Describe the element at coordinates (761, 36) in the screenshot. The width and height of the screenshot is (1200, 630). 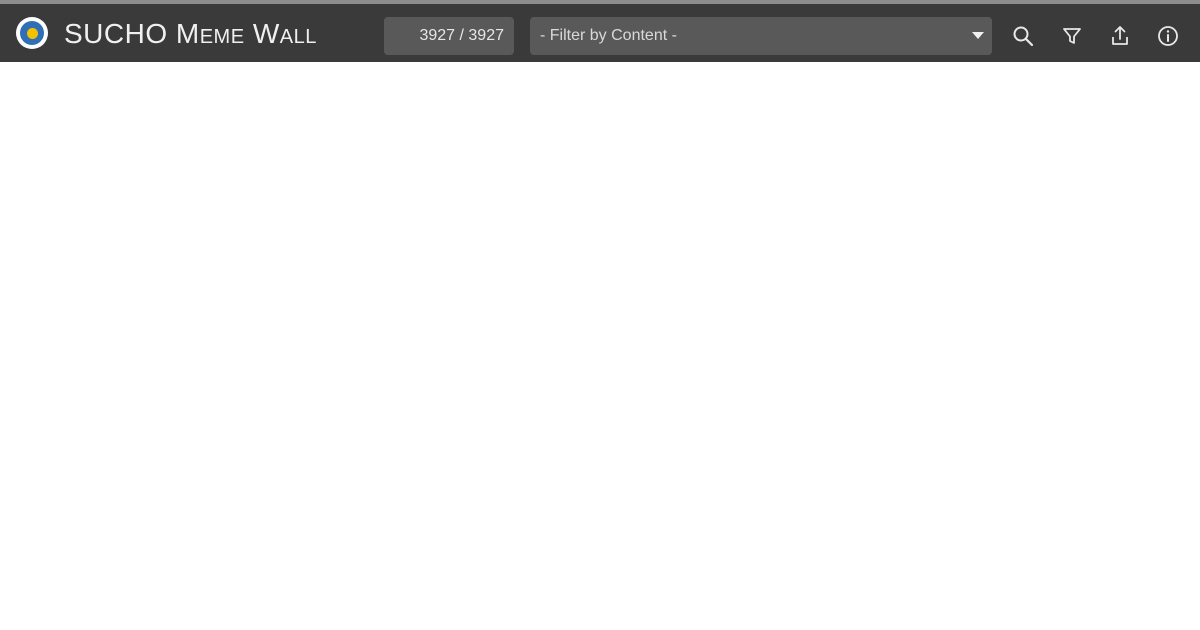
I see `content-filter-select: - Filter by Content -` at that location.